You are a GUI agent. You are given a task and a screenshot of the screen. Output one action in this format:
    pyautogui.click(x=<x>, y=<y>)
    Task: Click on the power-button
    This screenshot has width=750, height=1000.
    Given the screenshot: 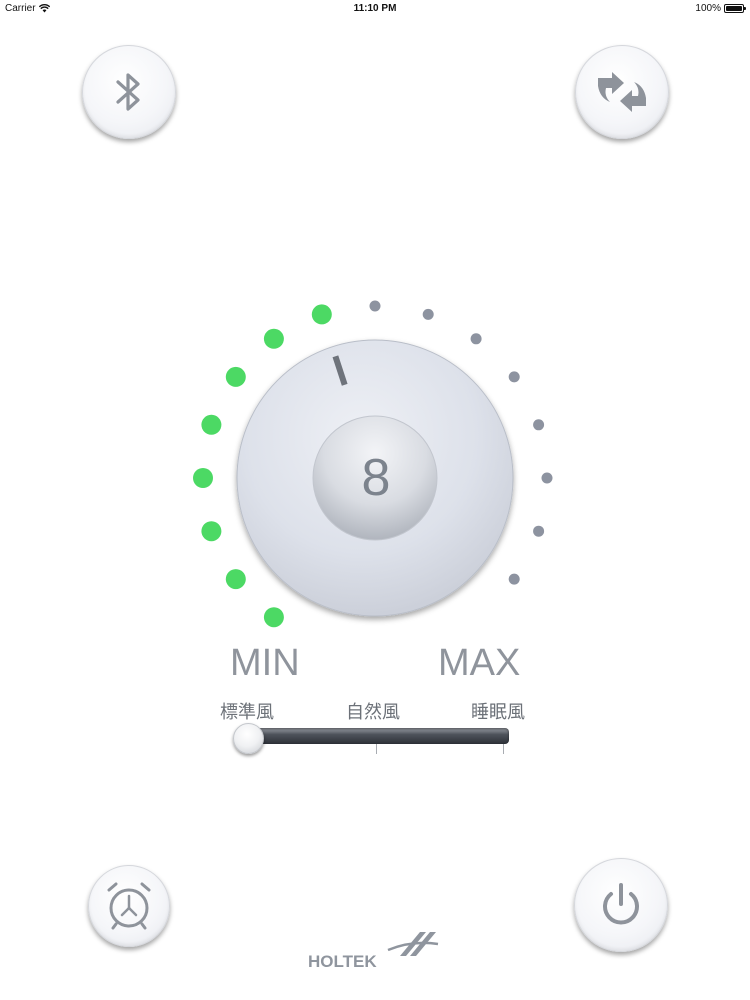 What is the action you would take?
    pyautogui.click(x=621, y=905)
    